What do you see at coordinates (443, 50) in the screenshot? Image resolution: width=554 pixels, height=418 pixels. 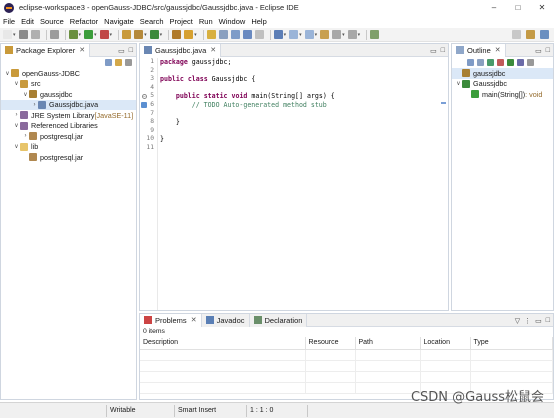 I see `maximize-editor-button: □` at bounding box center [443, 50].